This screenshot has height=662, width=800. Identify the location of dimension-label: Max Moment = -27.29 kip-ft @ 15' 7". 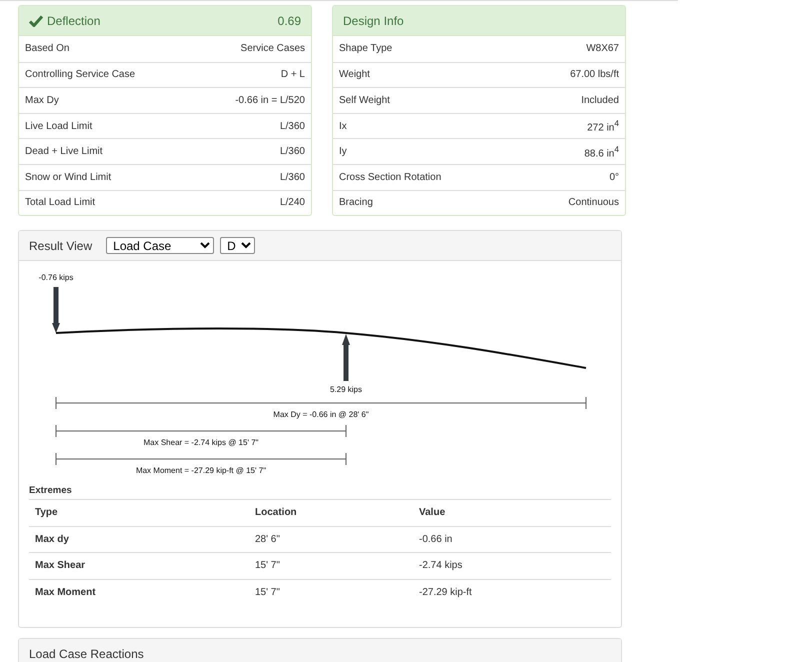
(201, 471).